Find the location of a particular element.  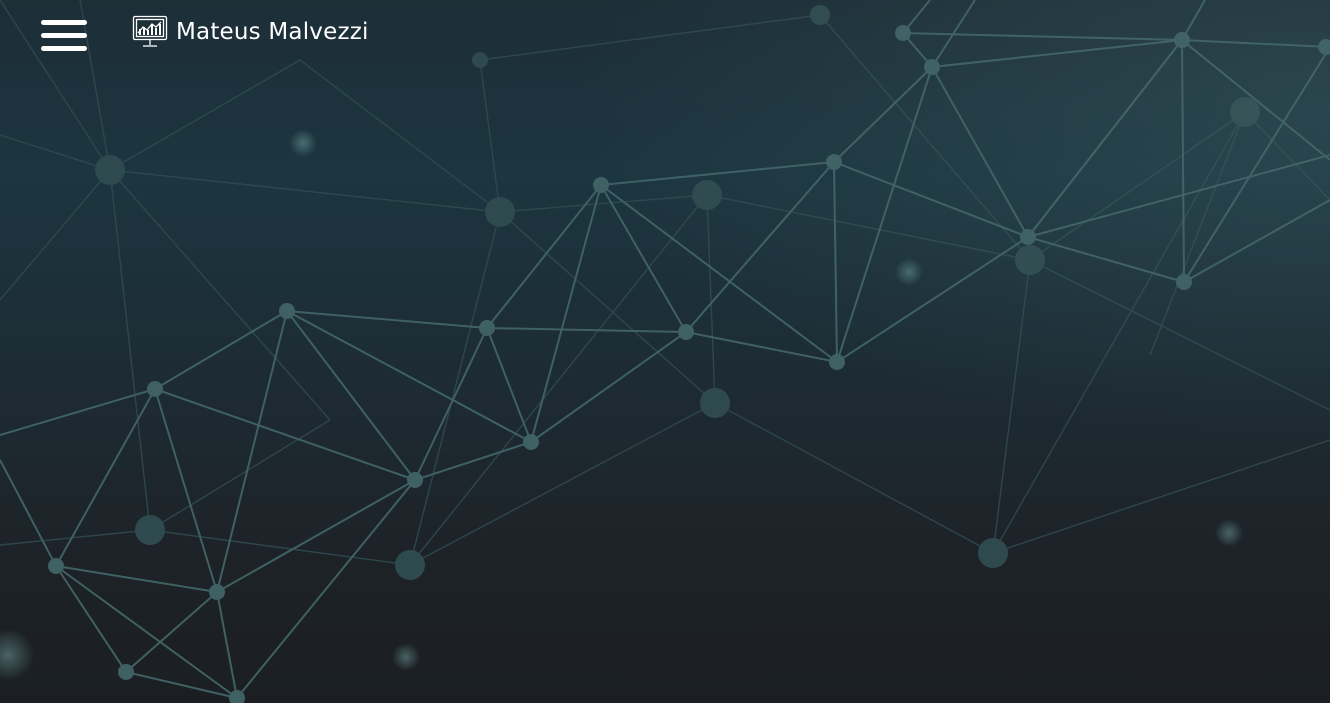

top-header: Mateus Malvezzi is located at coordinates (665, 32).